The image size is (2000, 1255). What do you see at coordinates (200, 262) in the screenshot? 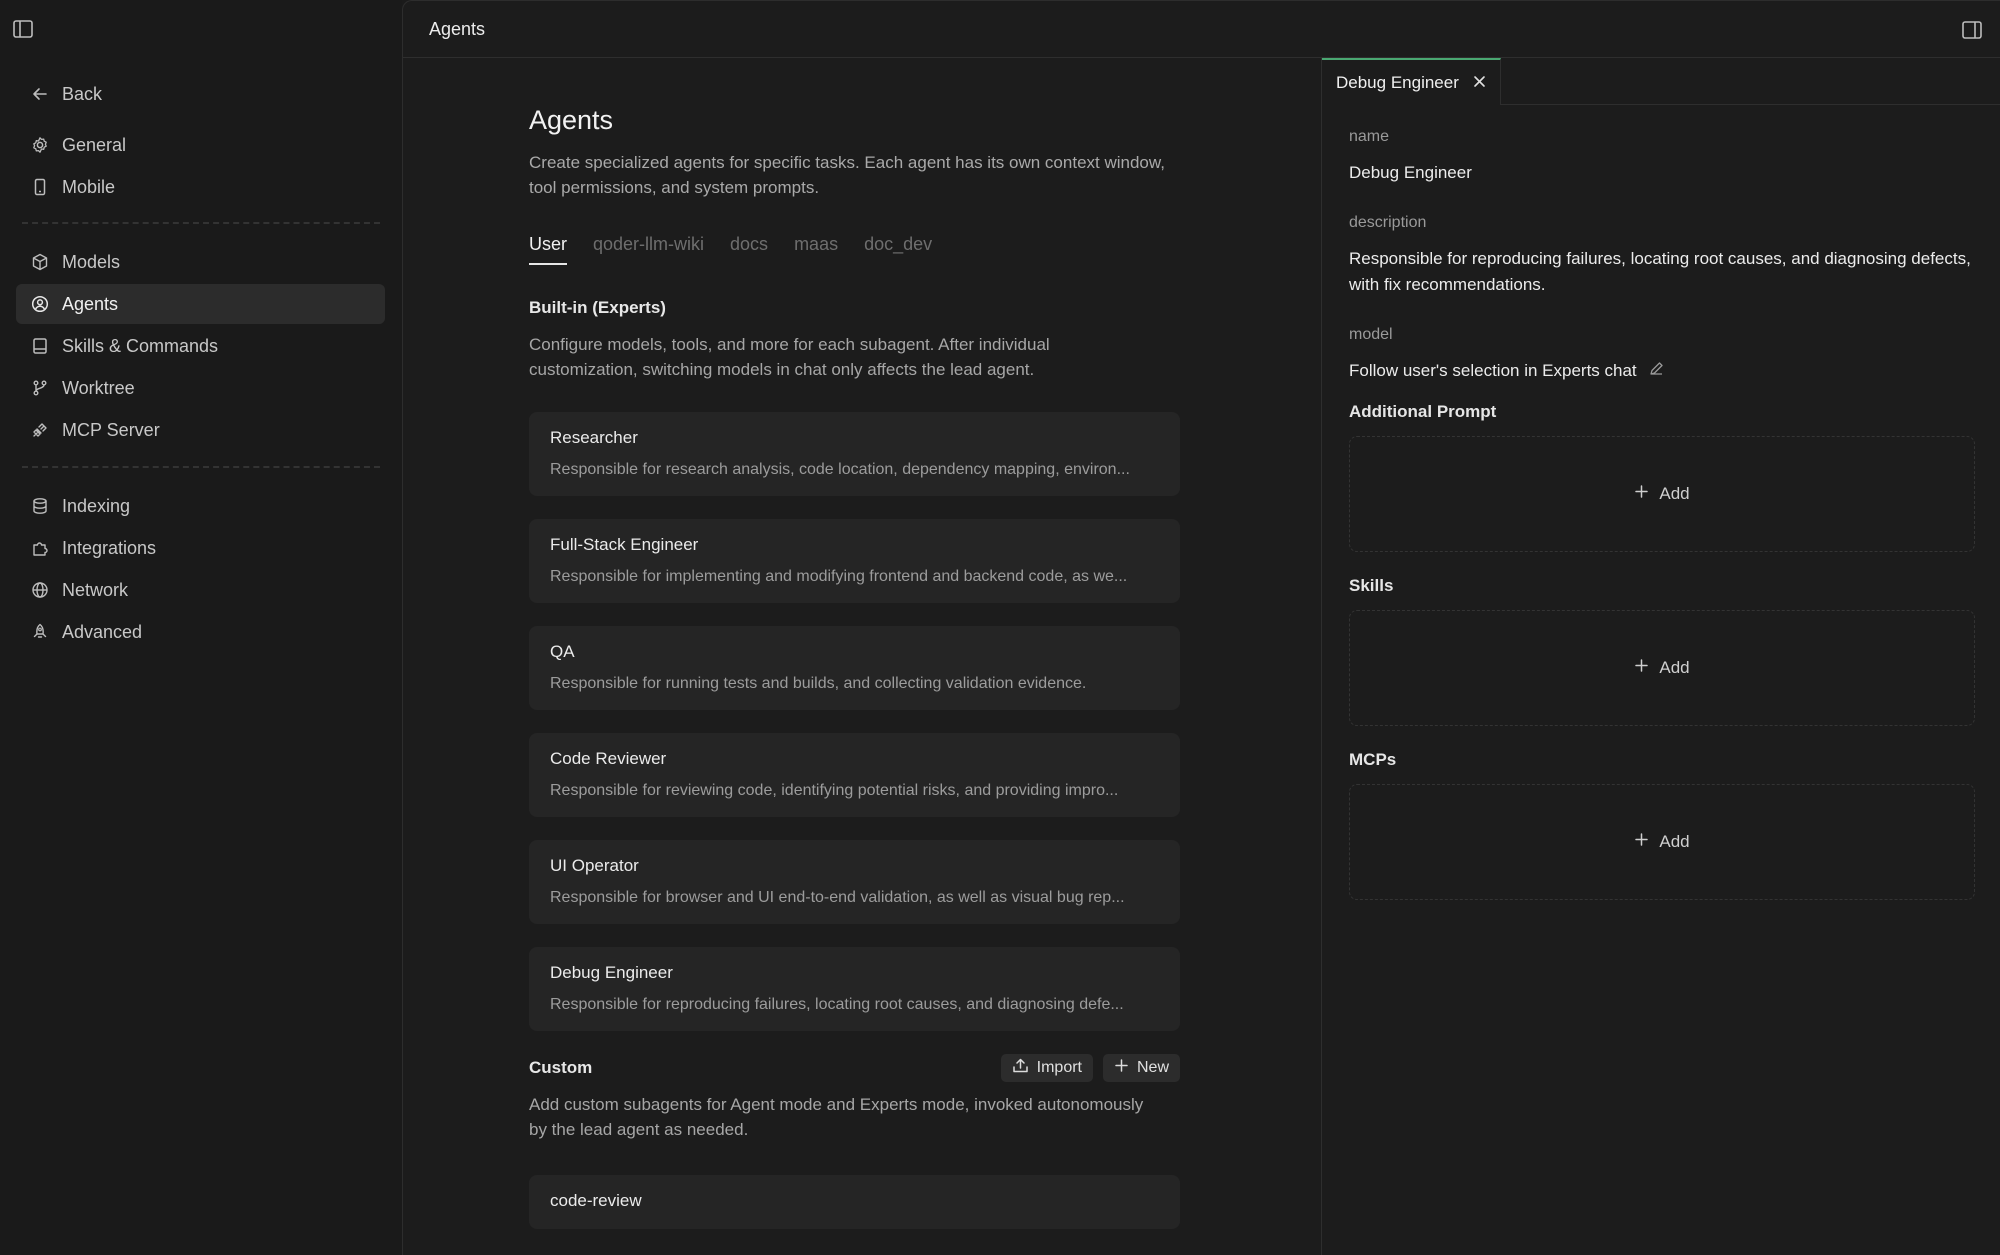
I see `sidebar-item-models: Models` at bounding box center [200, 262].